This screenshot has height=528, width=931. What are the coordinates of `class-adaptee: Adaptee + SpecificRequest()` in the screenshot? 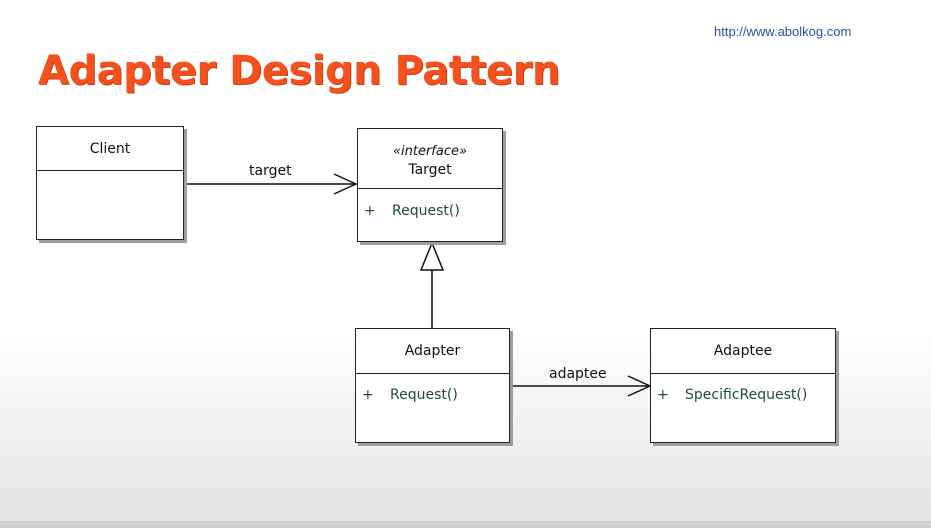 It's located at (743, 385).